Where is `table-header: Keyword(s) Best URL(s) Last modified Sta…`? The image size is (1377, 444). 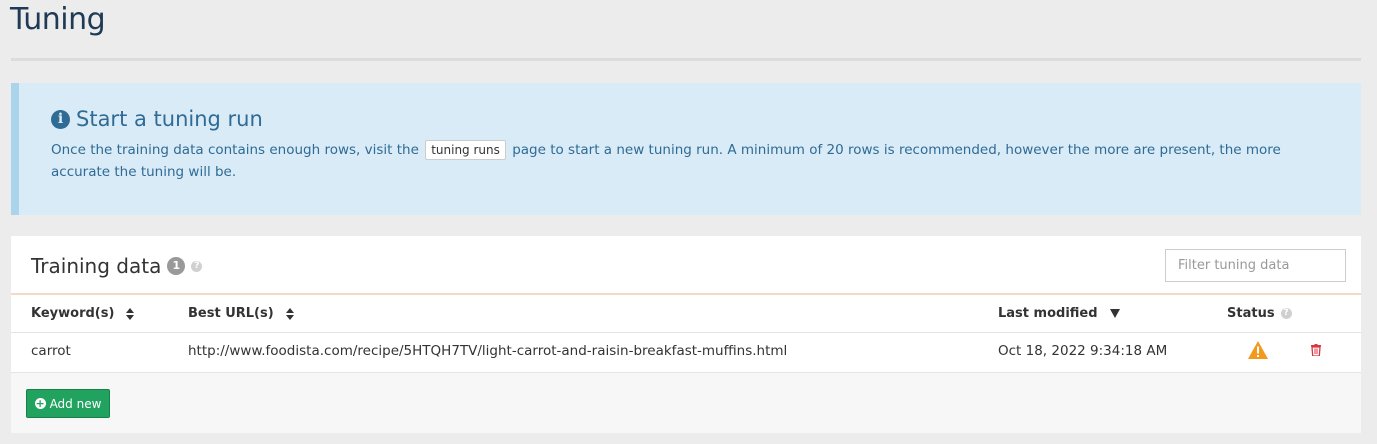 table-header: Keyword(s) Best URL(s) Last modified Sta… is located at coordinates (686, 314).